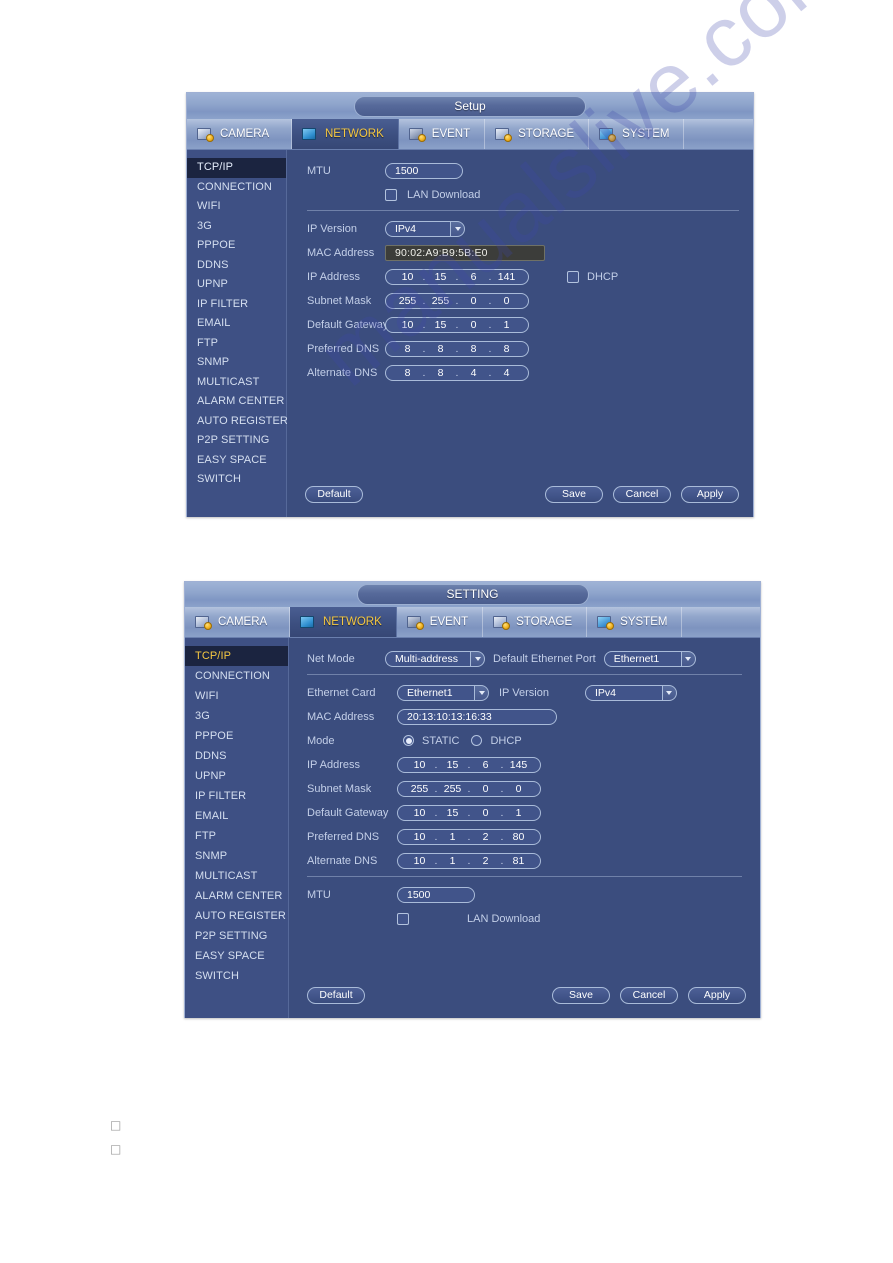 This screenshot has height=1263, width=893. I want to click on ip-version-label: IP Version, so click(332, 228).